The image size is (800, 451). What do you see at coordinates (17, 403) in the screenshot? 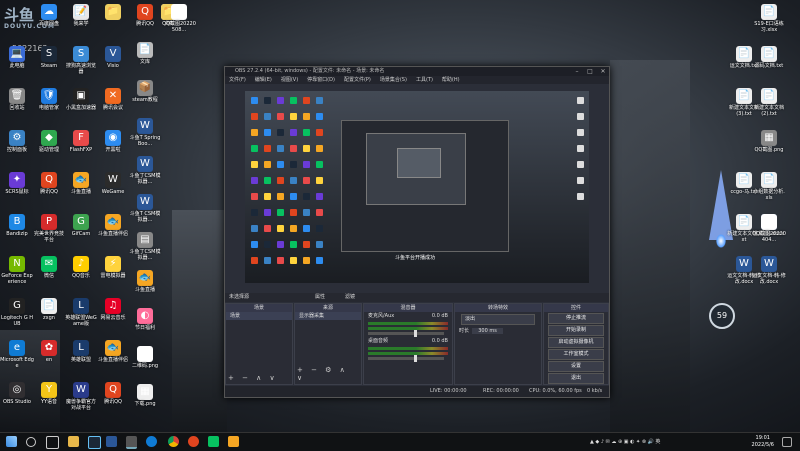
I see `desktop-icon: ◎ OBS Studio` at bounding box center [17, 403].